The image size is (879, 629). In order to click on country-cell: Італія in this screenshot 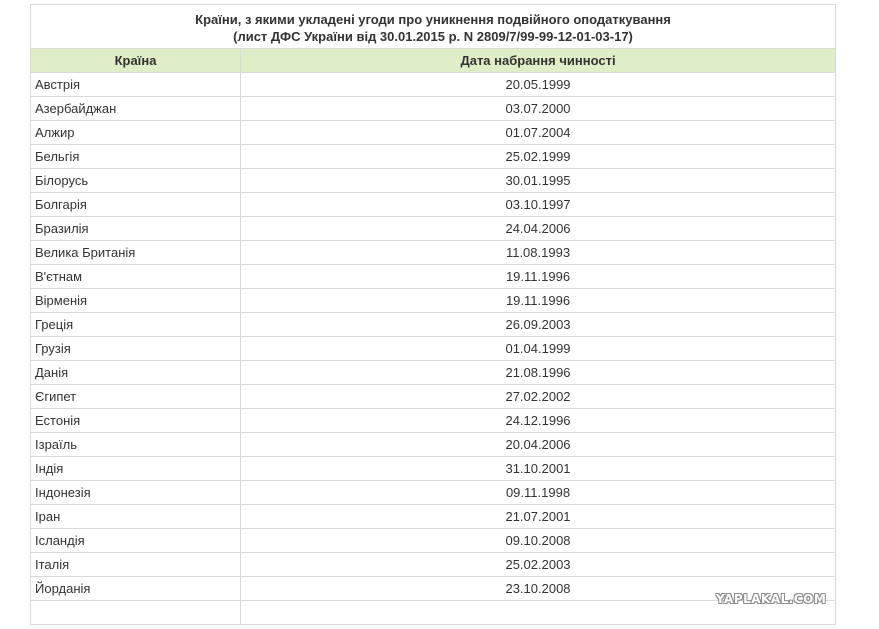, I will do `click(135, 564)`.